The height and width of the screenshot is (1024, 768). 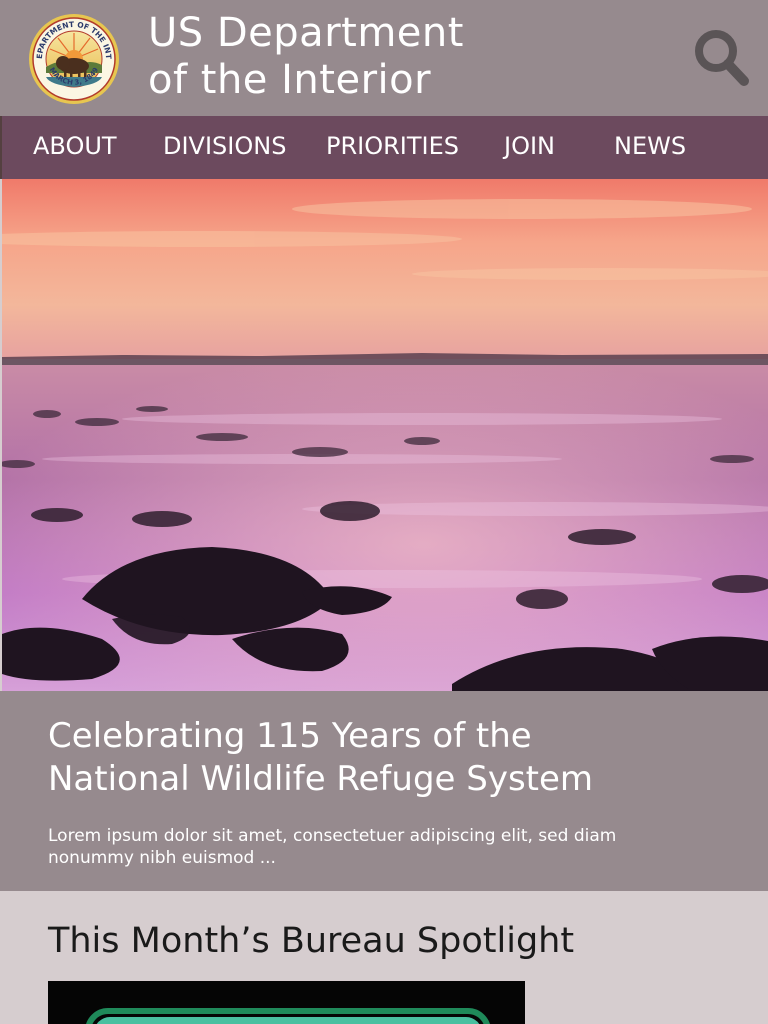 What do you see at coordinates (290, 80) in the screenshot?
I see `site-title-line2: of the Interior` at bounding box center [290, 80].